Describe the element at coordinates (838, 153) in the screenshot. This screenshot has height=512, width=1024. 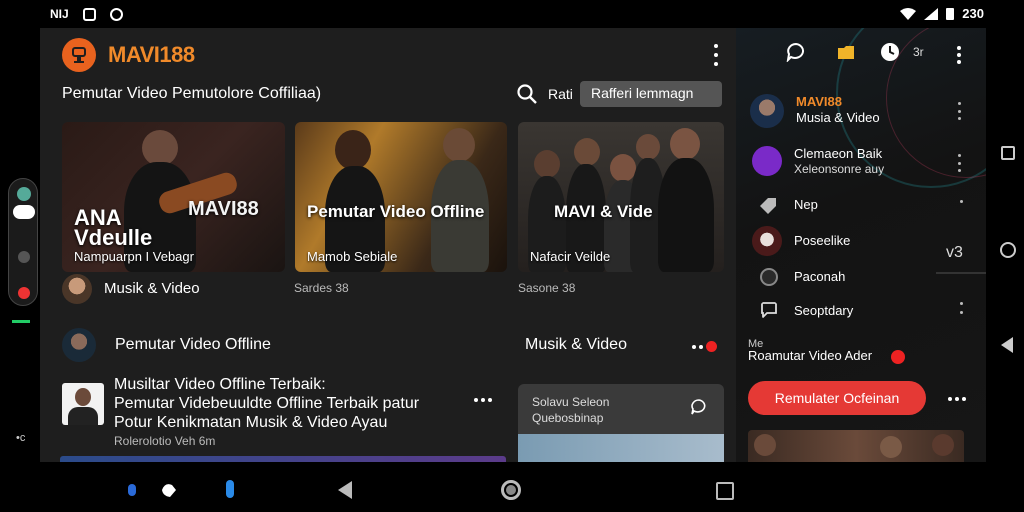
I see `side-item-label: Clemaeon Baik` at that location.